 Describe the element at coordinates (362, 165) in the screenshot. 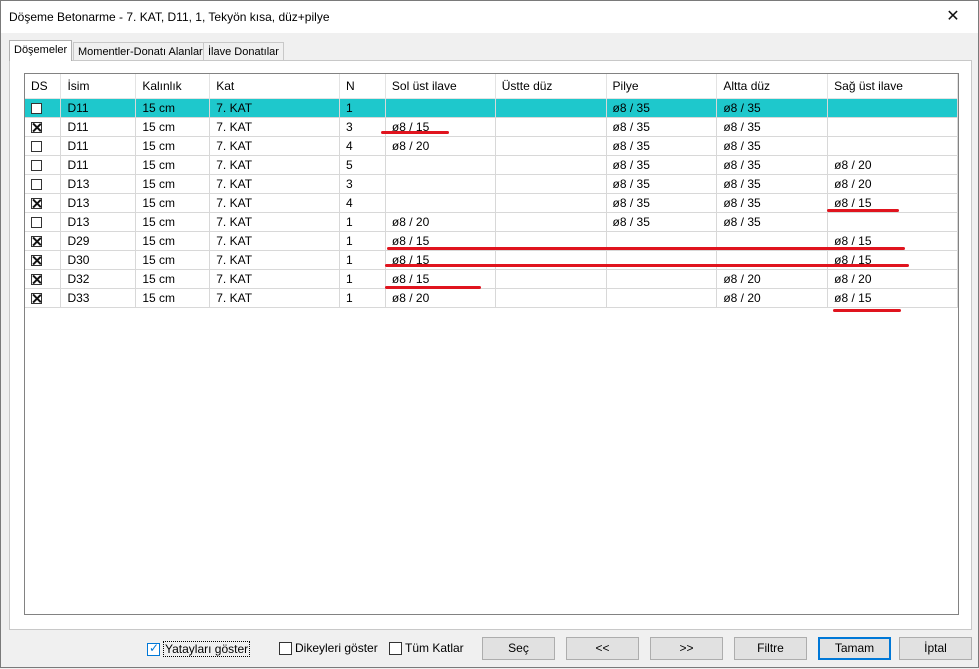

I see `cell-n: 5` at that location.